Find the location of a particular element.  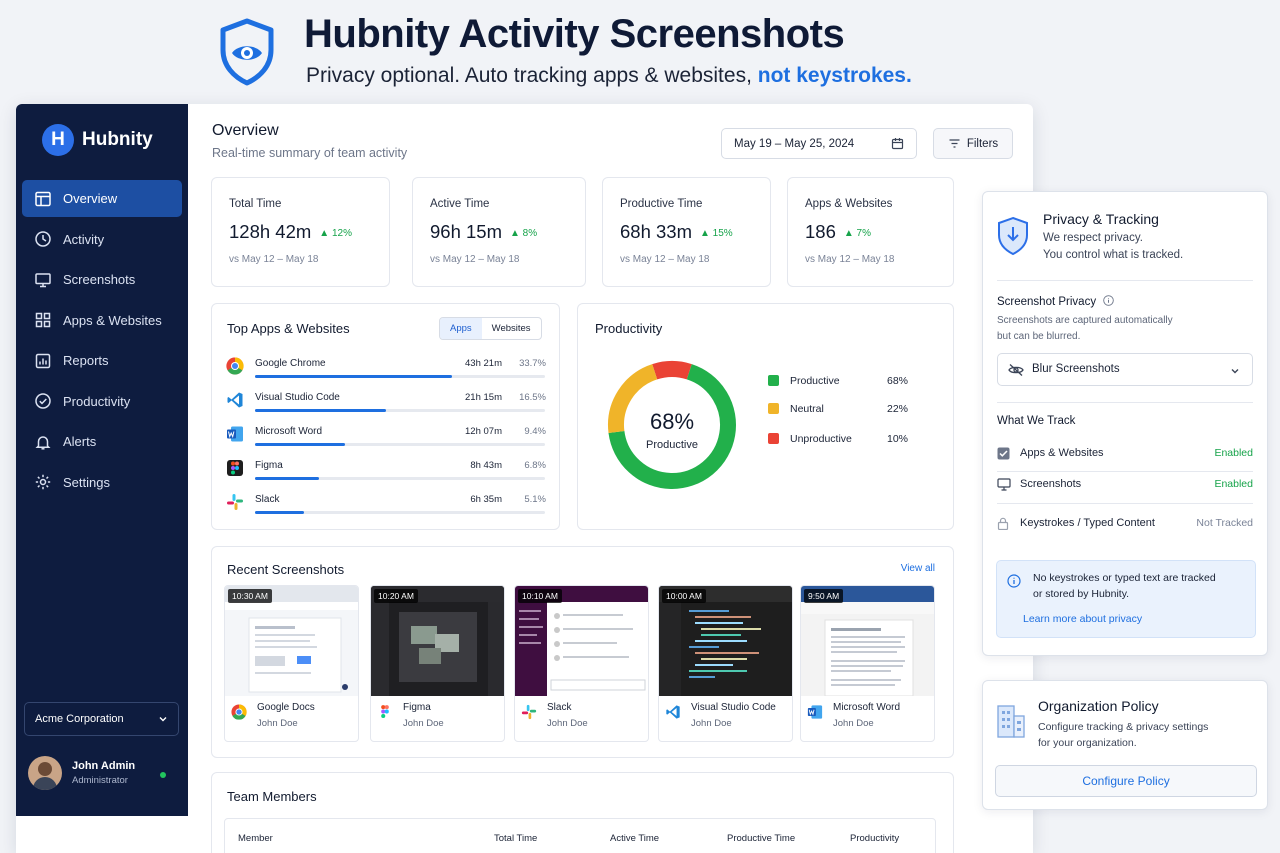

brand-logo: H Hubnity is located at coordinates (97, 140).